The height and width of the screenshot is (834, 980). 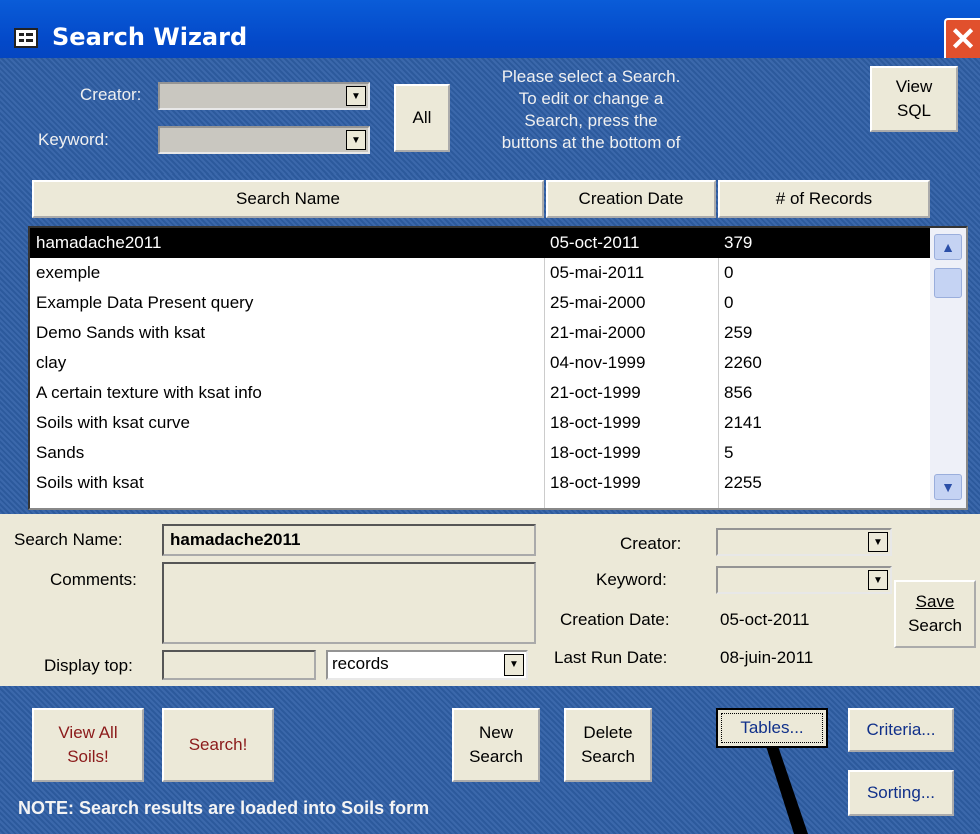 I want to click on column-header-records: # of Records, so click(x=824, y=199).